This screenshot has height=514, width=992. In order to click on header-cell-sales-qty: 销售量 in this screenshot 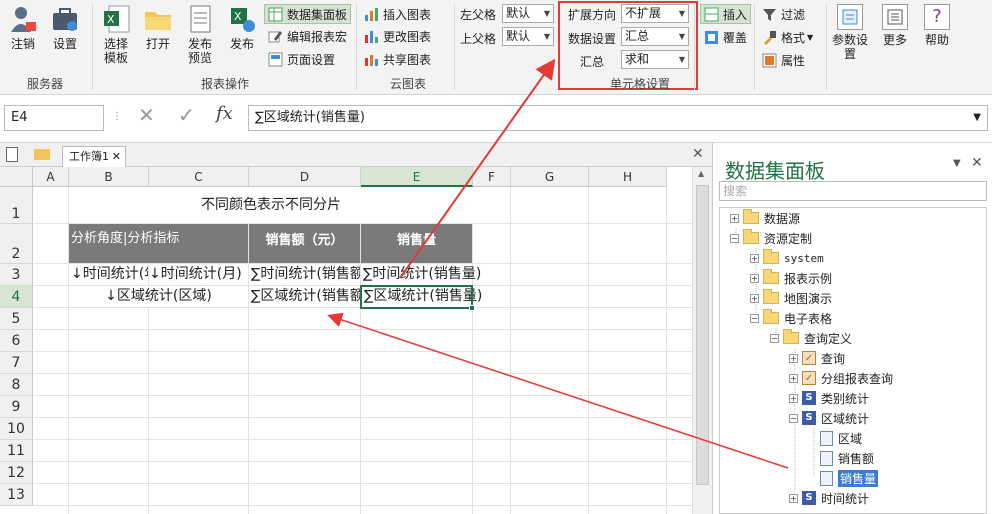, I will do `click(417, 244)`.